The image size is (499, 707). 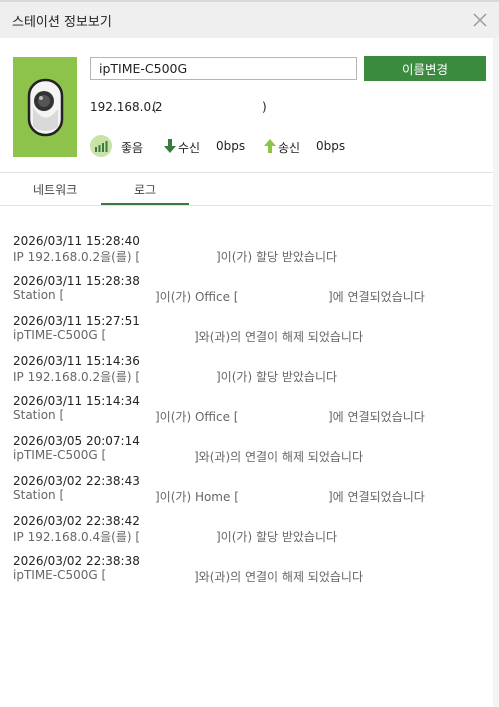 I want to click on log-time: 2026/03/02 22:38:42, so click(x=76, y=521).